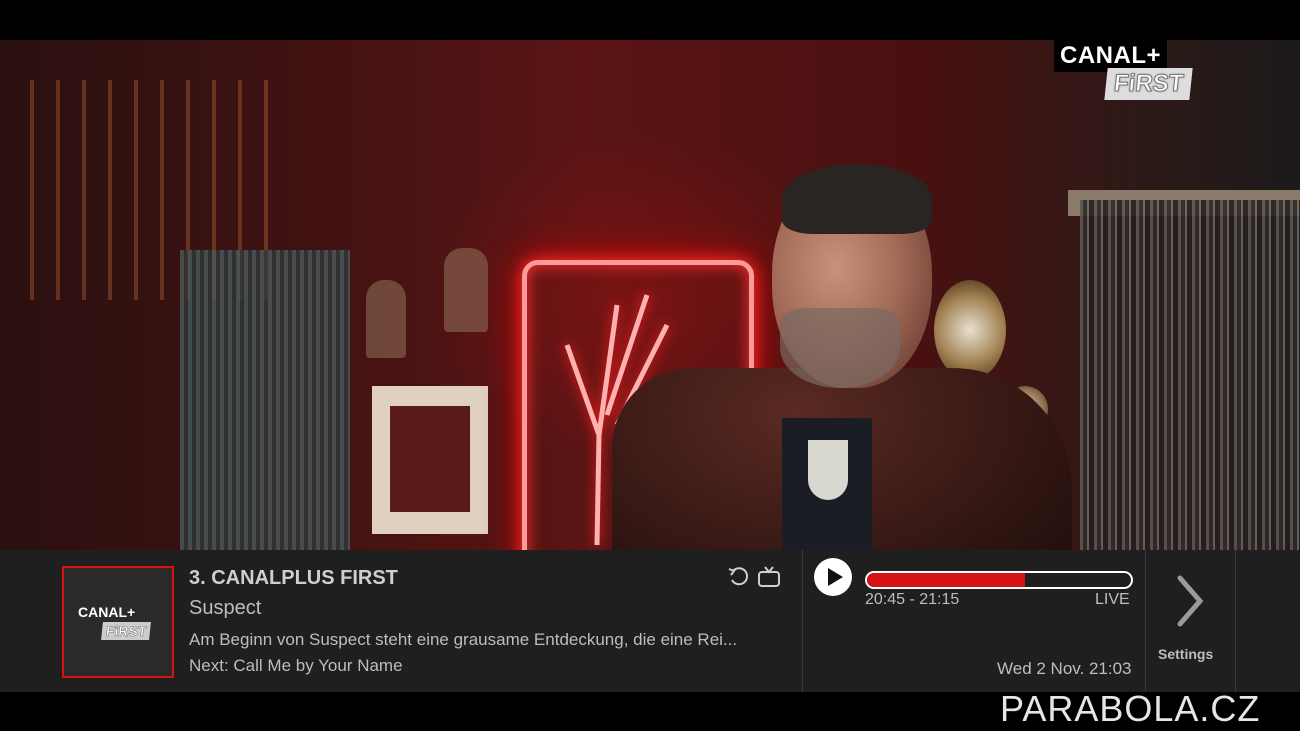 The width and height of the screenshot is (1300, 731). Describe the element at coordinates (1149, 84) in the screenshot. I see `logo-first-text: FiRST` at that location.